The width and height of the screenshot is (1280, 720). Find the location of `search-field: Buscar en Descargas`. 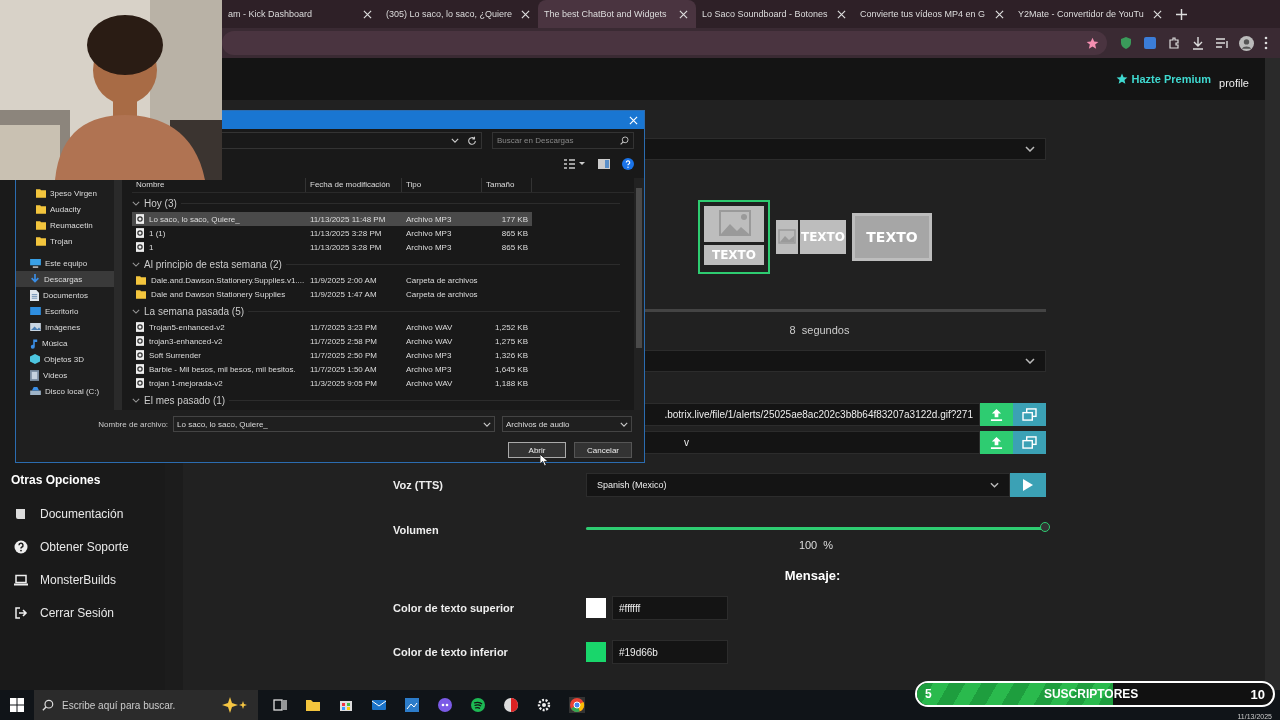

search-field: Buscar en Descargas is located at coordinates (563, 140).